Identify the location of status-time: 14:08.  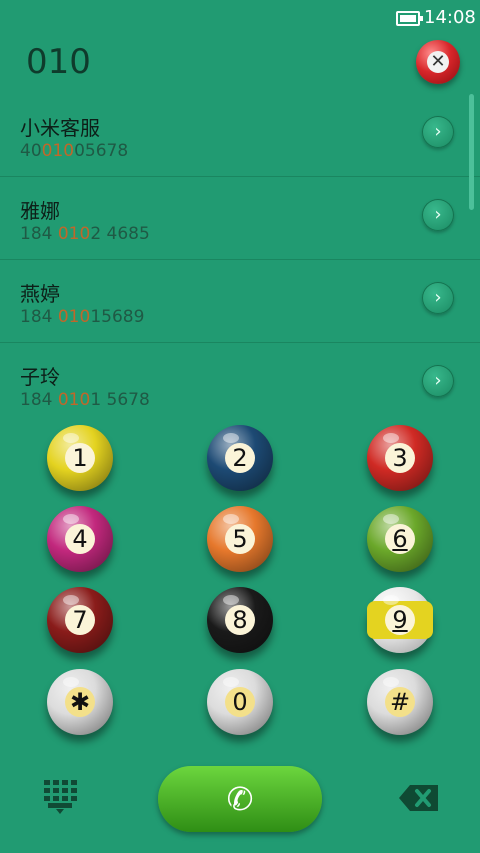
(450, 17).